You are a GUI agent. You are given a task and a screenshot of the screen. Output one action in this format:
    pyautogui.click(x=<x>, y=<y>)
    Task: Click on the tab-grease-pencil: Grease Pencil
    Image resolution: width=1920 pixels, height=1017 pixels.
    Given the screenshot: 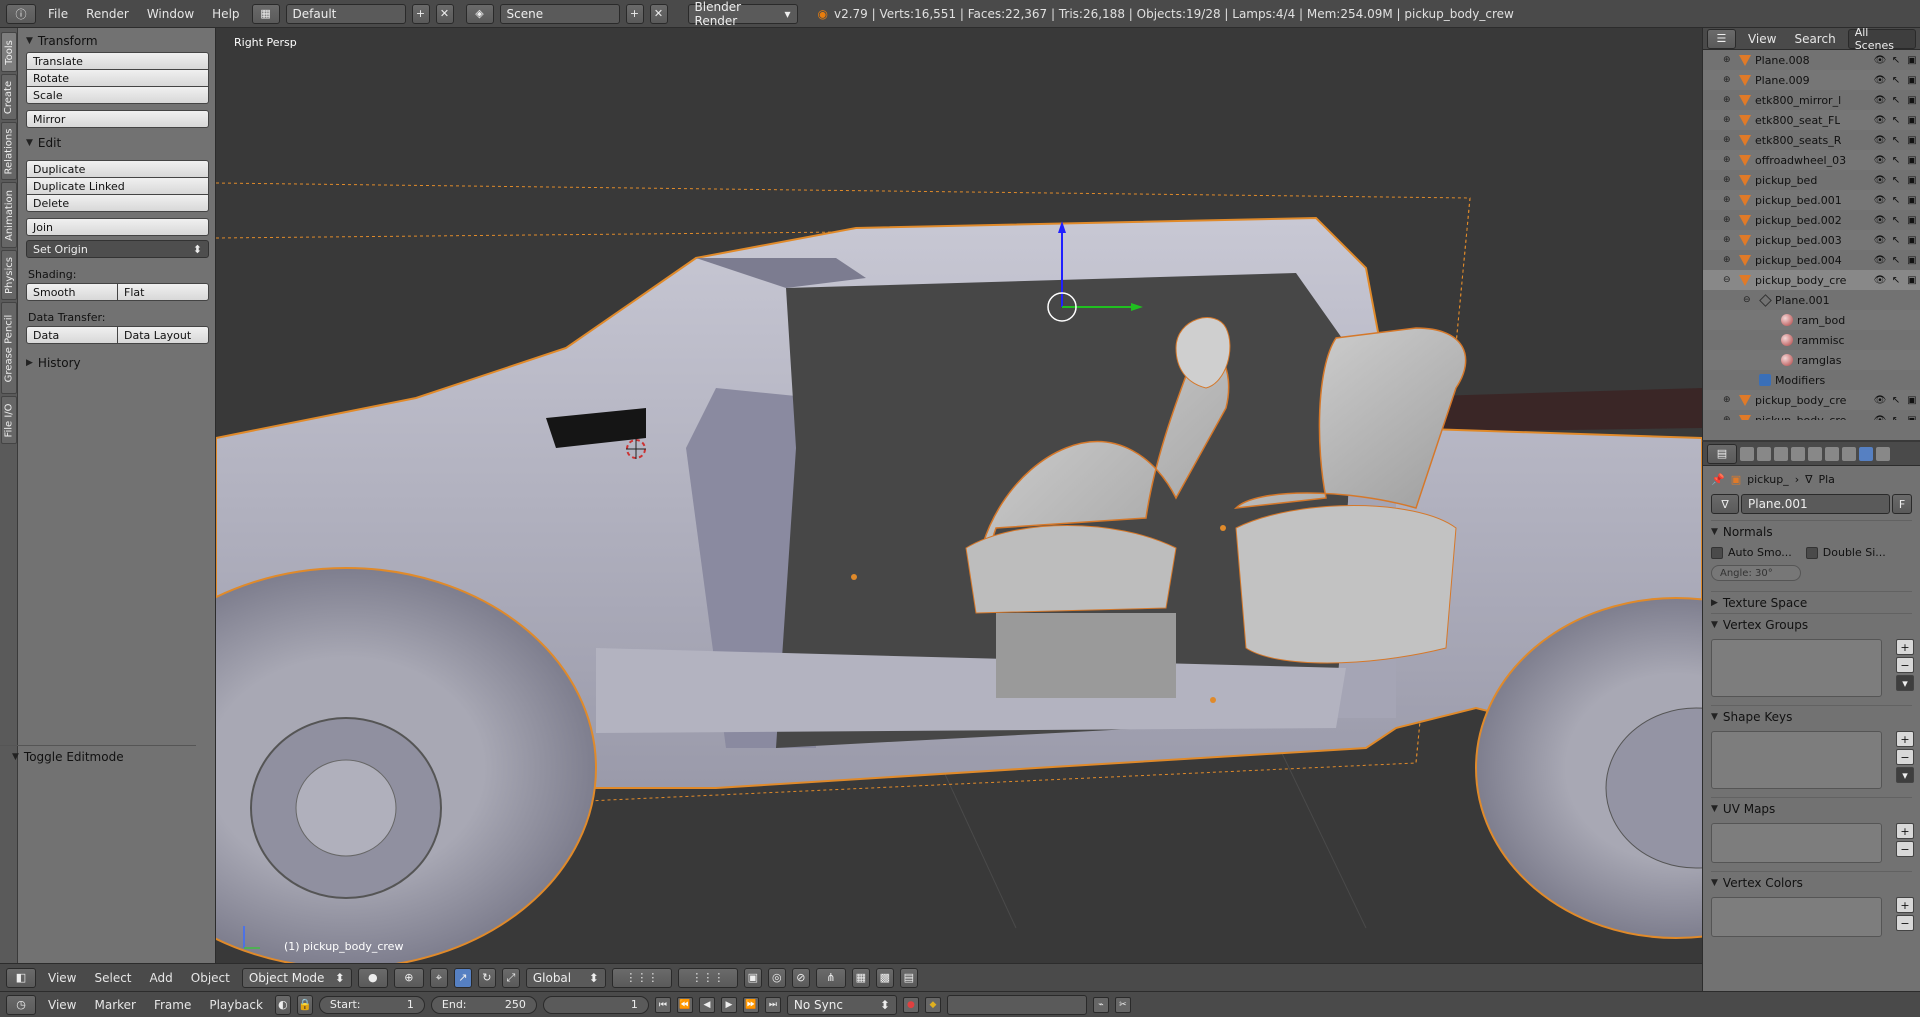 What is the action you would take?
    pyautogui.click(x=9, y=348)
    